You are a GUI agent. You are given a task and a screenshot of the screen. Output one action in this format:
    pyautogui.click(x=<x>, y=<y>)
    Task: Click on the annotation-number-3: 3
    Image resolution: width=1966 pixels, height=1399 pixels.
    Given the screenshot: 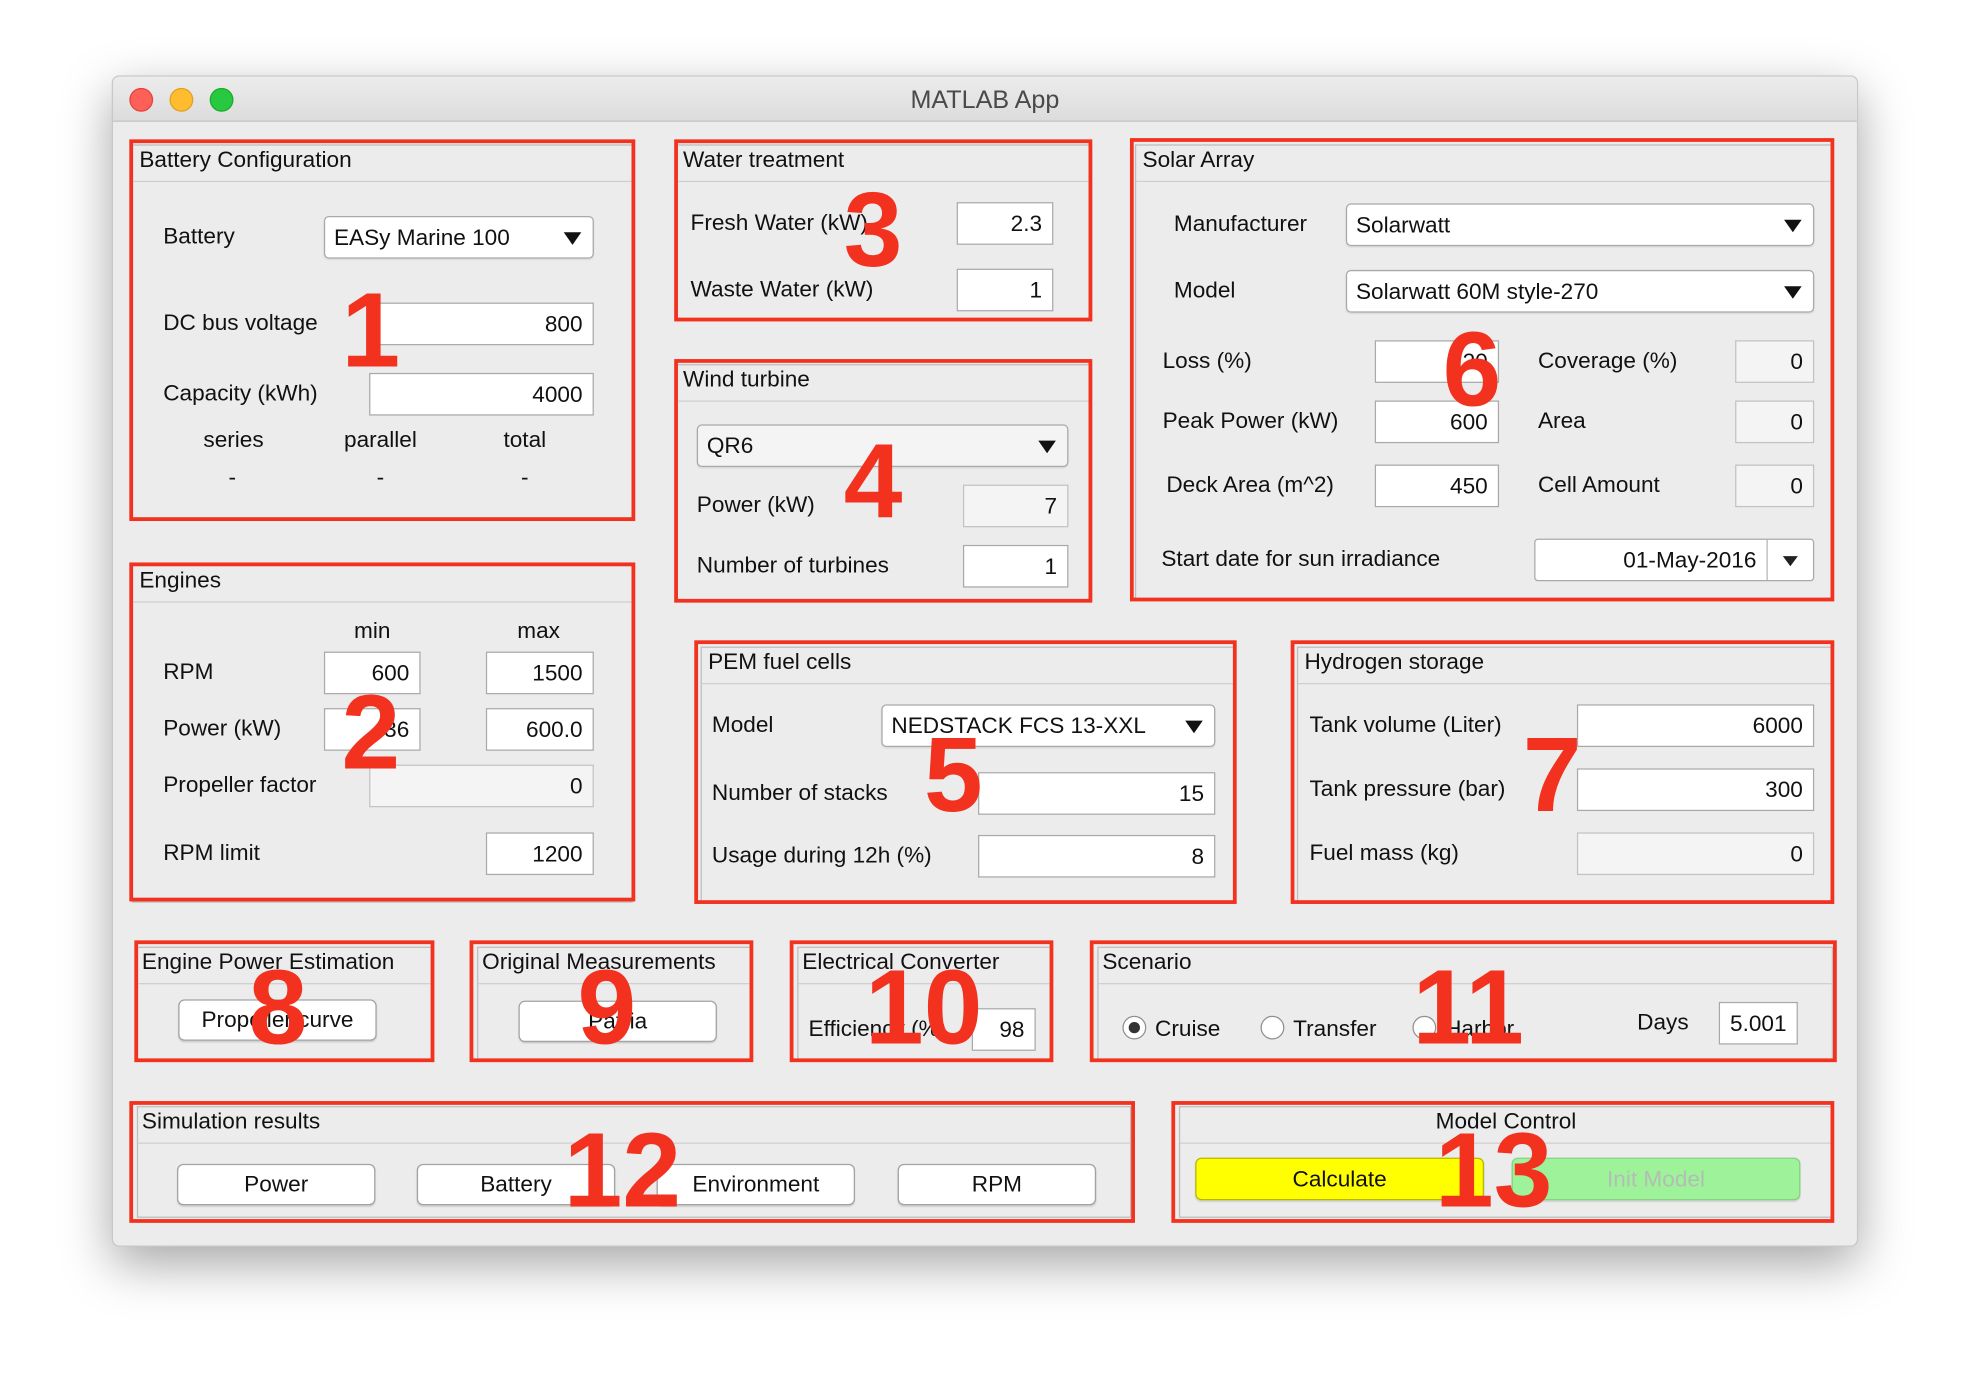 What is the action you would take?
    pyautogui.click(x=873, y=229)
    